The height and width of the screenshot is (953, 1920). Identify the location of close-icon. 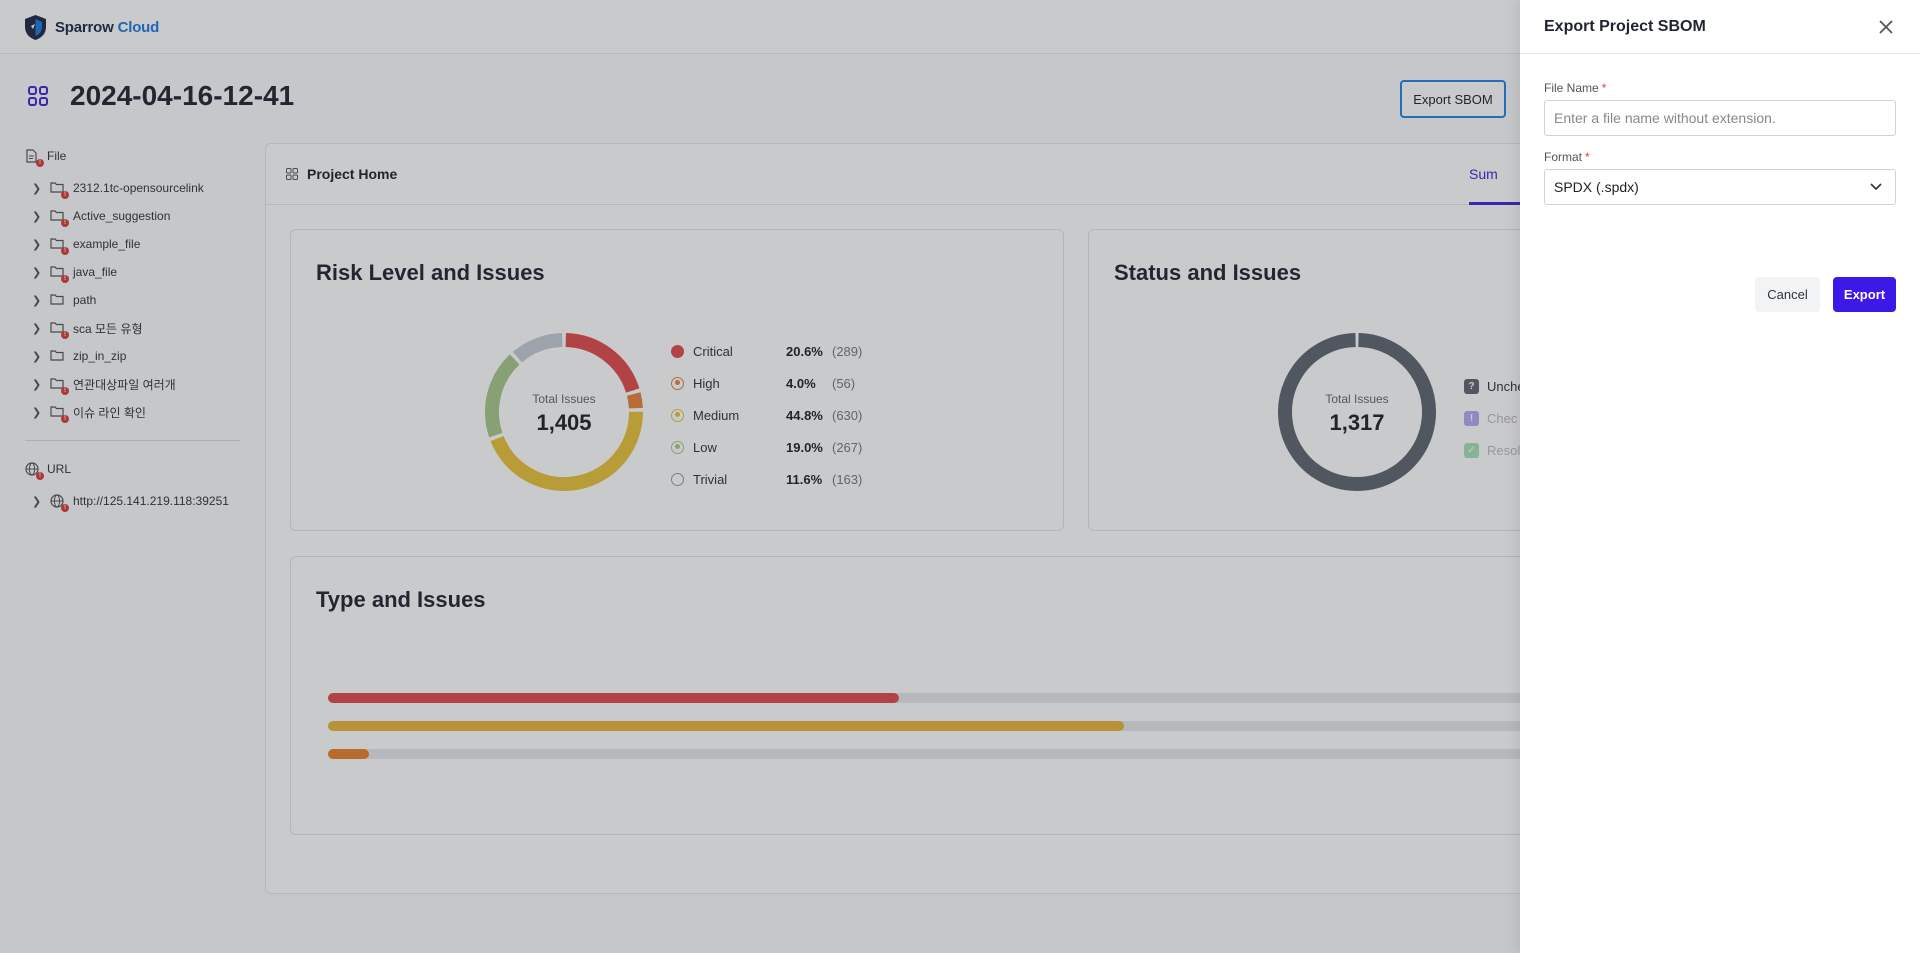
(1886, 27).